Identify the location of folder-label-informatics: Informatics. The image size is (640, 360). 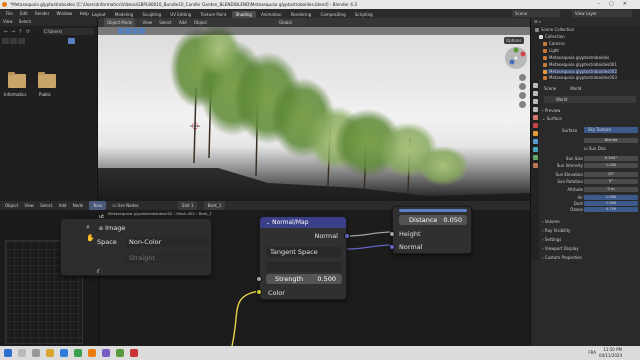
(15, 94).